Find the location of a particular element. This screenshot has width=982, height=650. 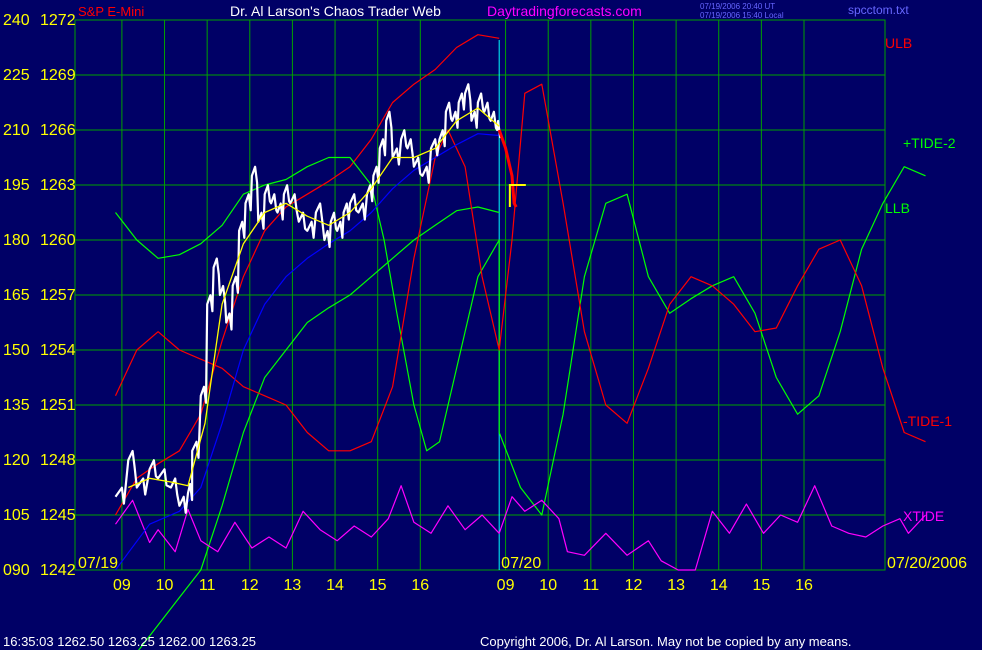

y-tick-price: 1242 is located at coordinates (58, 570).